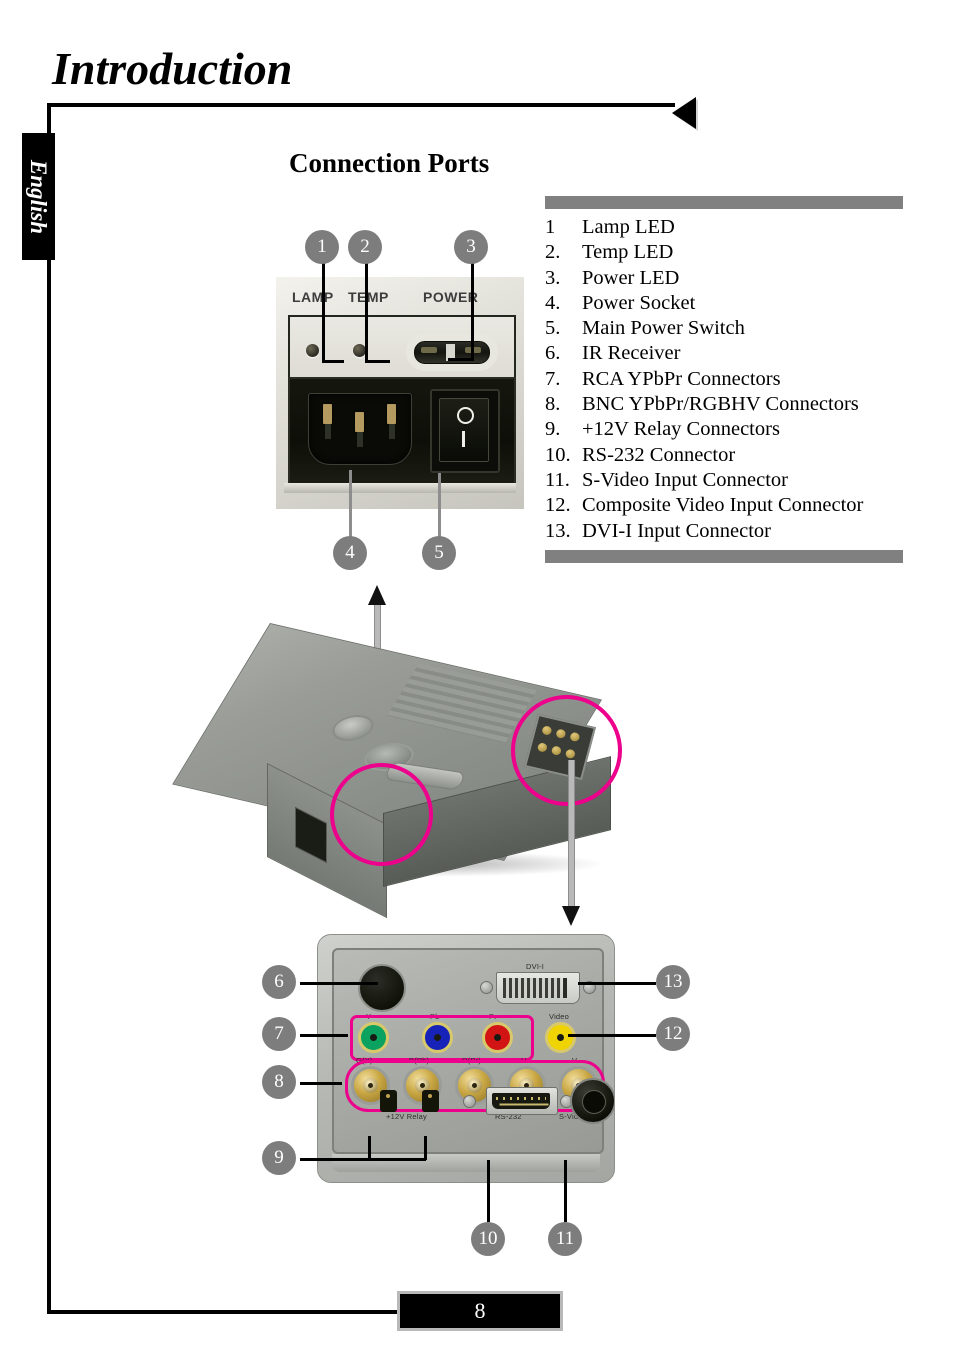  Describe the element at coordinates (279, 1082) in the screenshot. I see `callout-8: 8` at that location.